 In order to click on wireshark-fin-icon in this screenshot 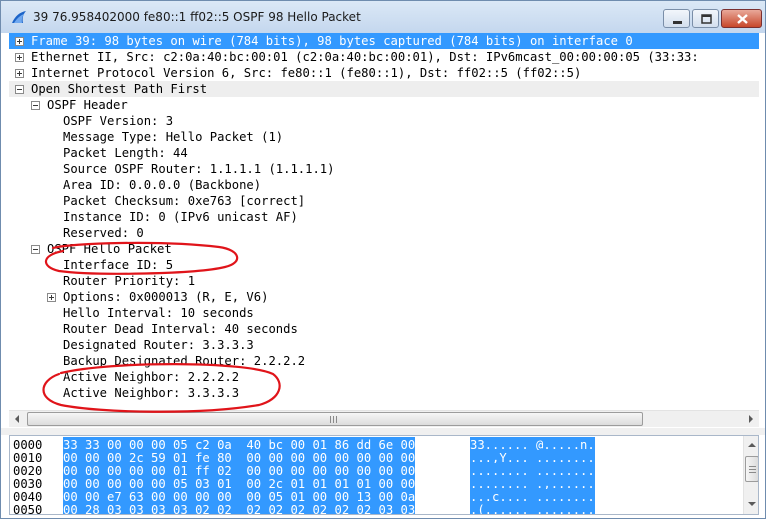, I will do `click(19, 17)`.